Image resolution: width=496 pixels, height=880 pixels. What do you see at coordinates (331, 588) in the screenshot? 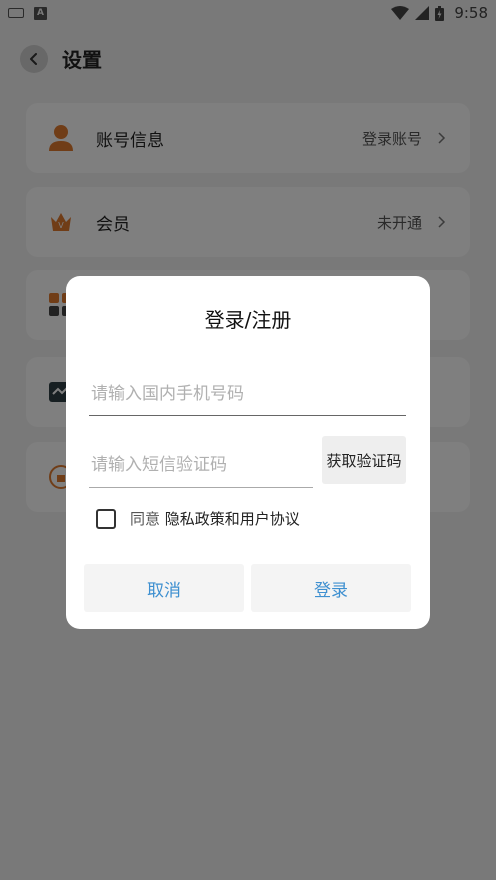
I see `login-button: 登录` at bounding box center [331, 588].